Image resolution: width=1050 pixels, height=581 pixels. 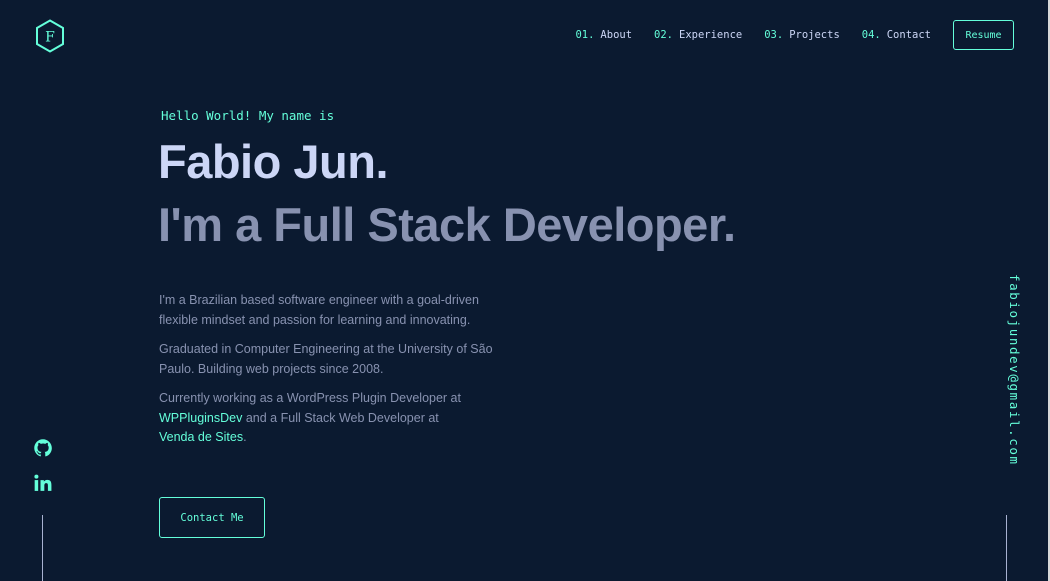 I want to click on right-vertical-line, so click(x=1006, y=548).